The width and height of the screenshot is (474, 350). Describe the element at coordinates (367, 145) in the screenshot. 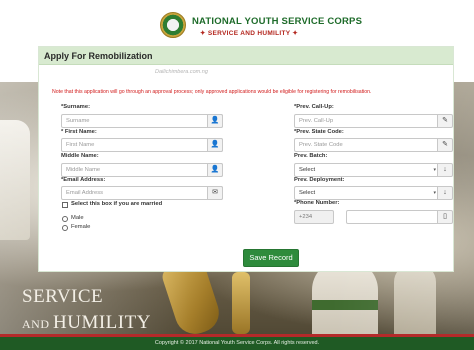

I see `statecode-input: Prev. State Code` at that location.